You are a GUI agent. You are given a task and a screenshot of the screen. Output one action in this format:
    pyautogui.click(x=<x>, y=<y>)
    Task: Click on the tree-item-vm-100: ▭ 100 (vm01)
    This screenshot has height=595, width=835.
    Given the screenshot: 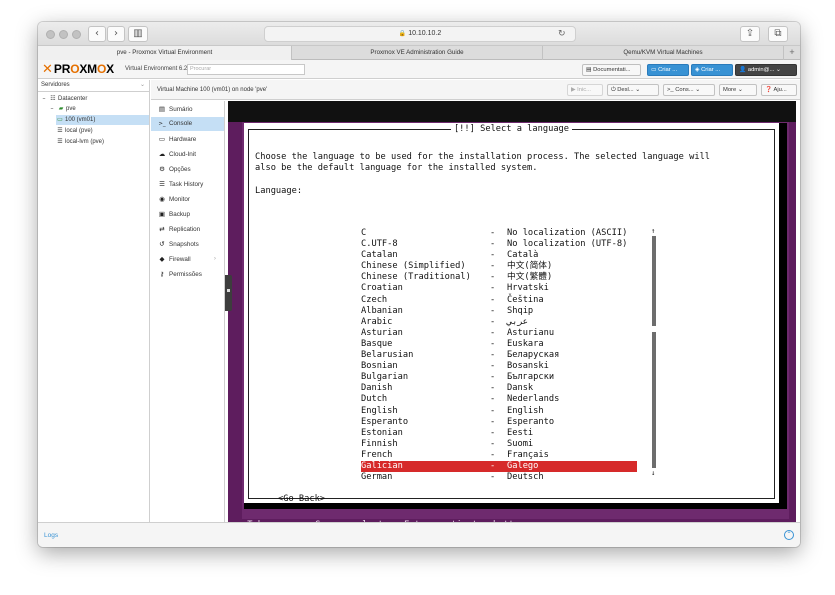 What is the action you would take?
    pyautogui.click(x=102, y=120)
    